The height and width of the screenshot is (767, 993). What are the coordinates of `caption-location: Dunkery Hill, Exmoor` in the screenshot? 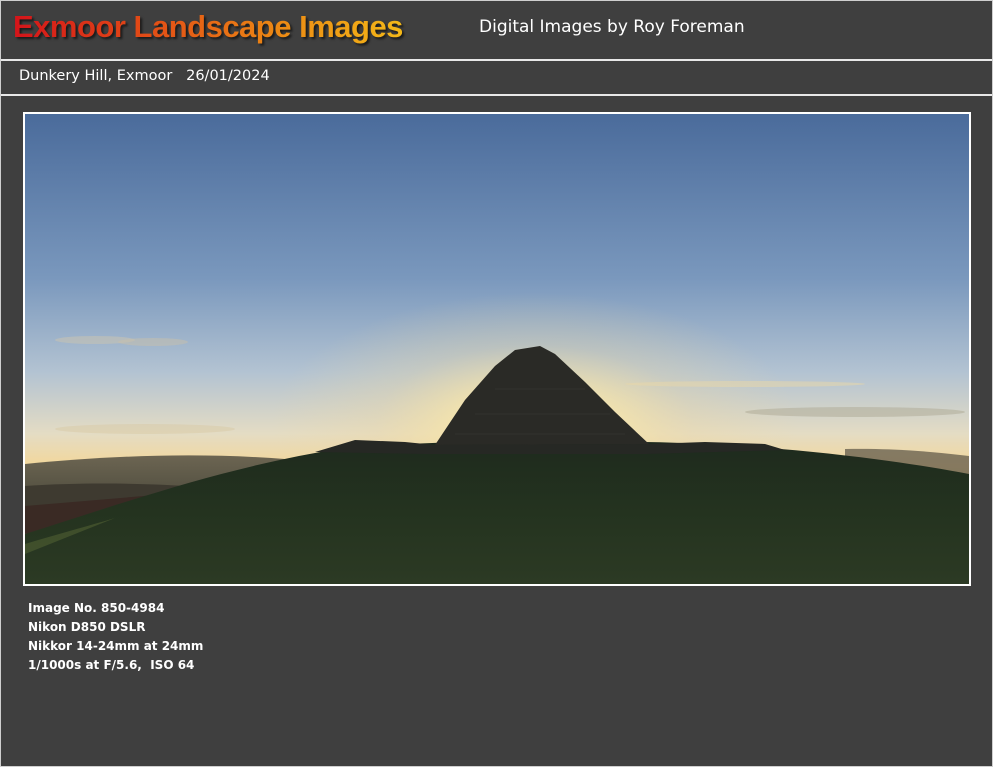 It's located at (96, 76).